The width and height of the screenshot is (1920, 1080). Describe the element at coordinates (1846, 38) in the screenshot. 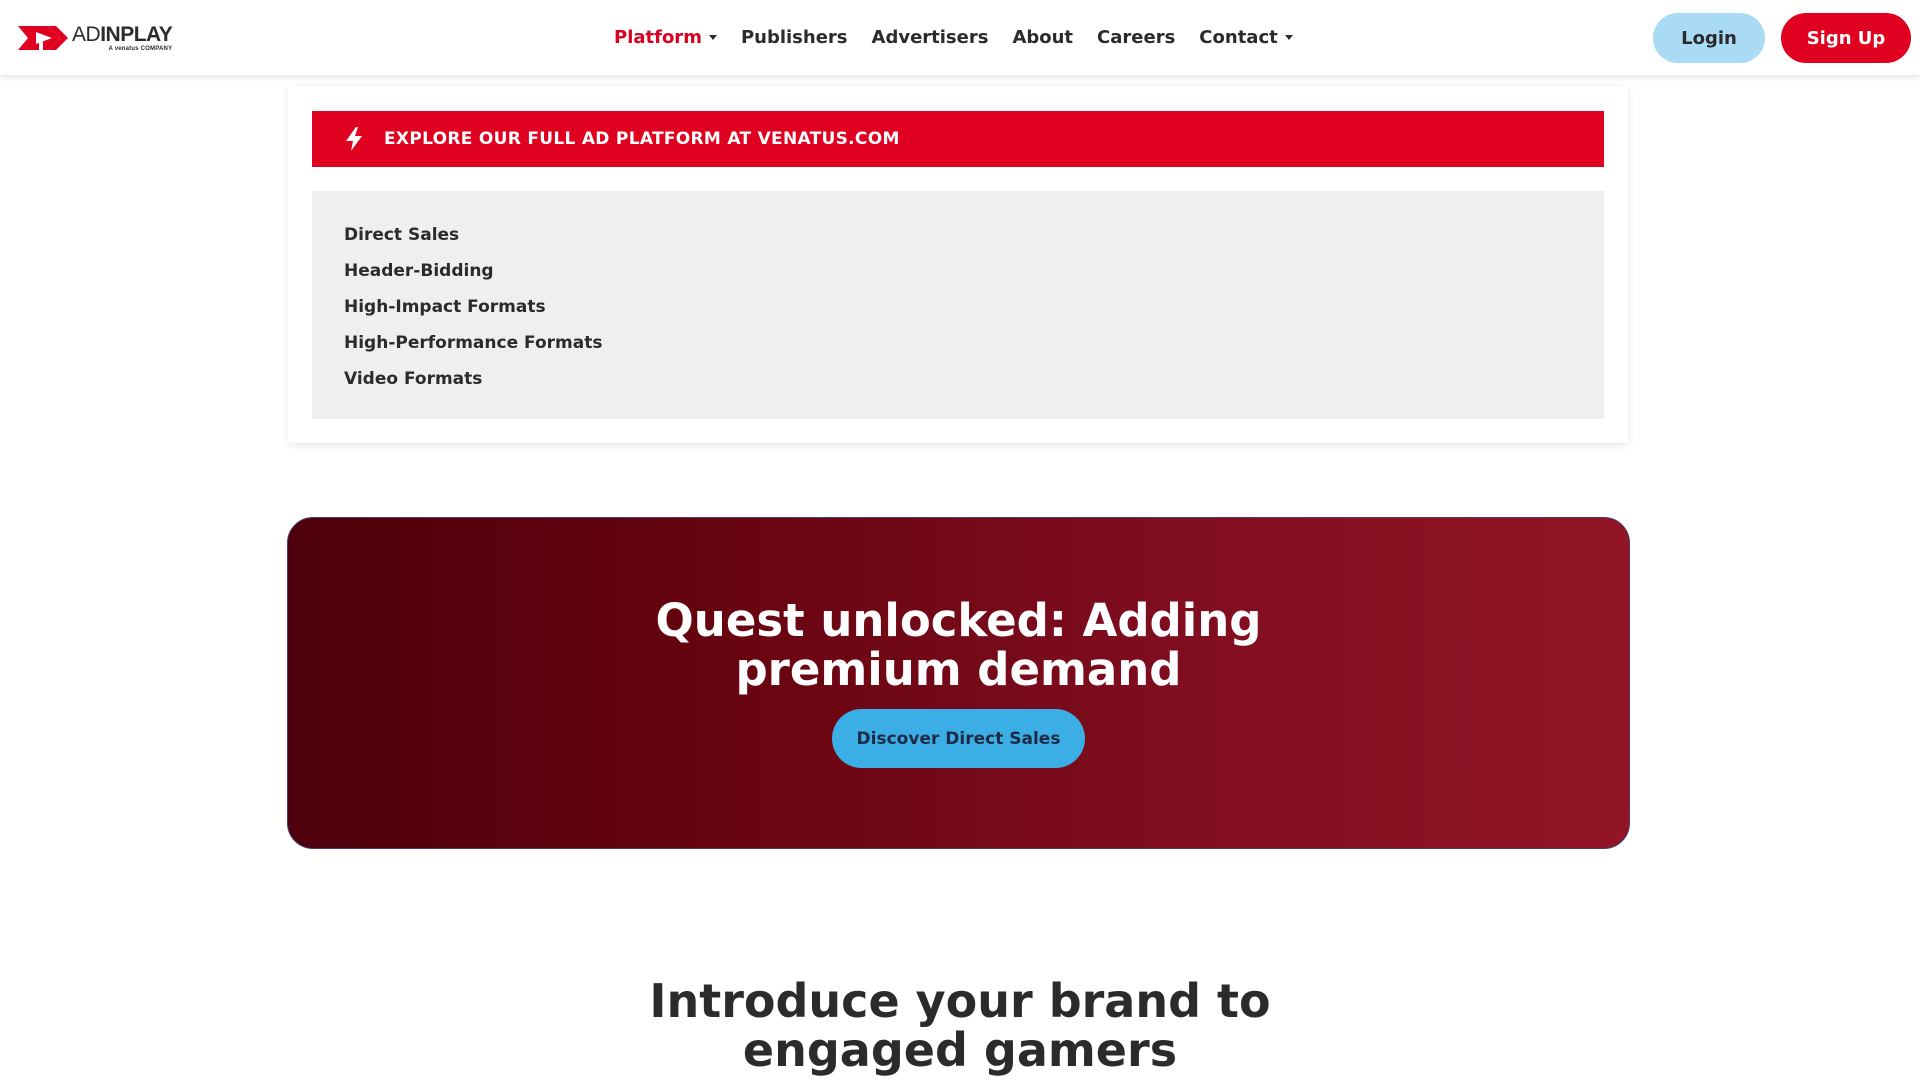

I see `signup-button: Sign Up` at that location.